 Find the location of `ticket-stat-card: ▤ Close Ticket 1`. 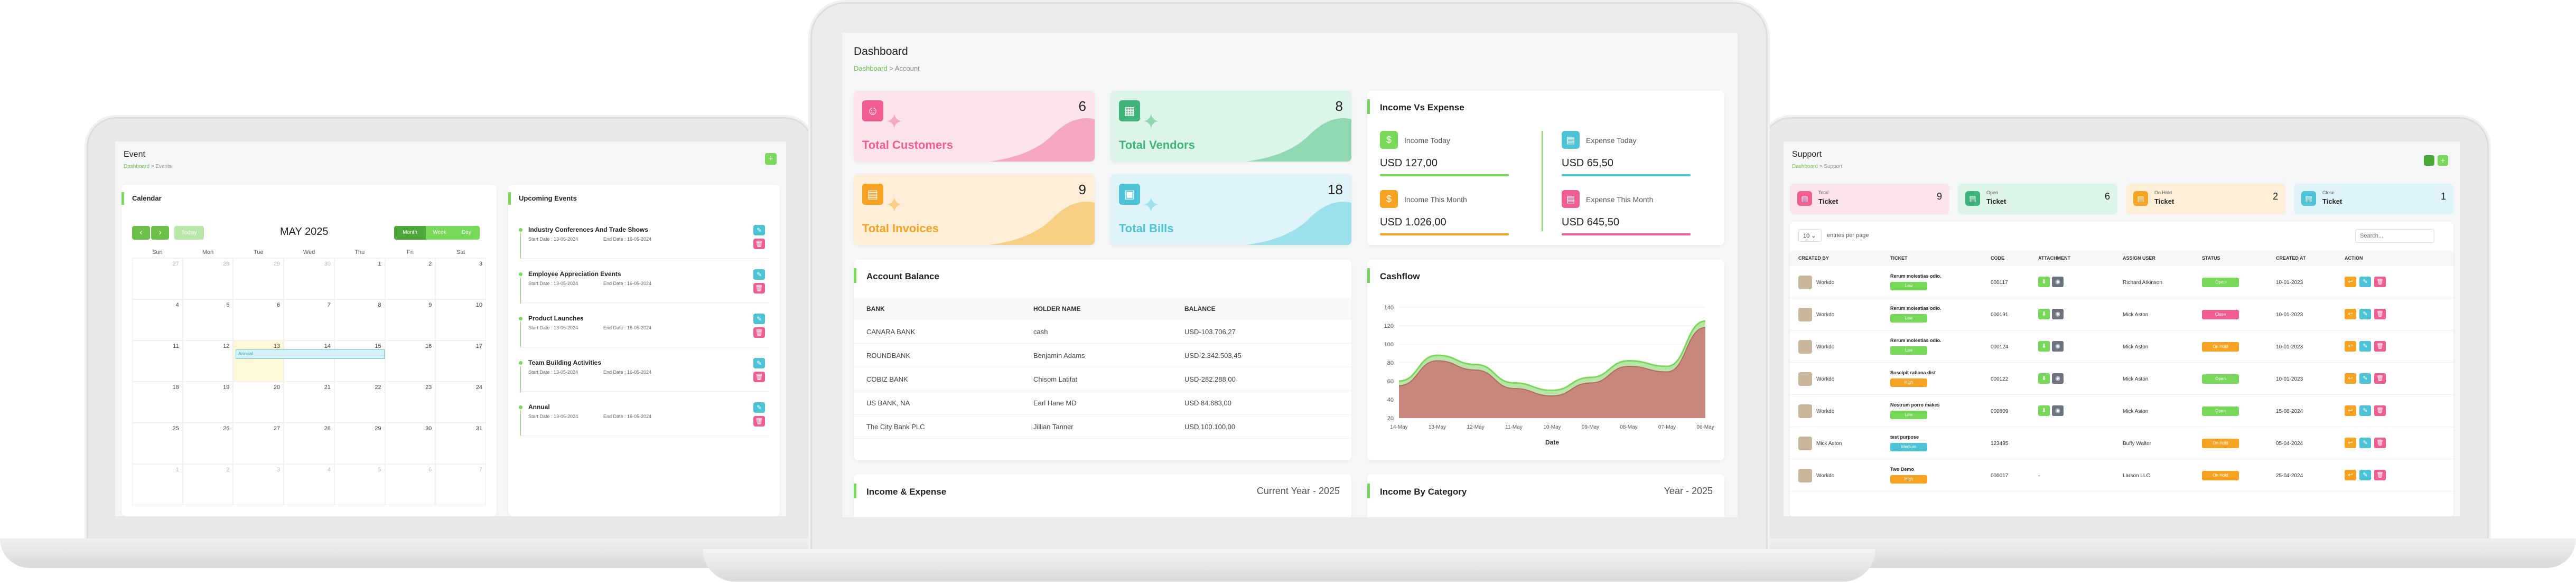

ticket-stat-card: ▤ Close Ticket 1 is located at coordinates (2373, 199).